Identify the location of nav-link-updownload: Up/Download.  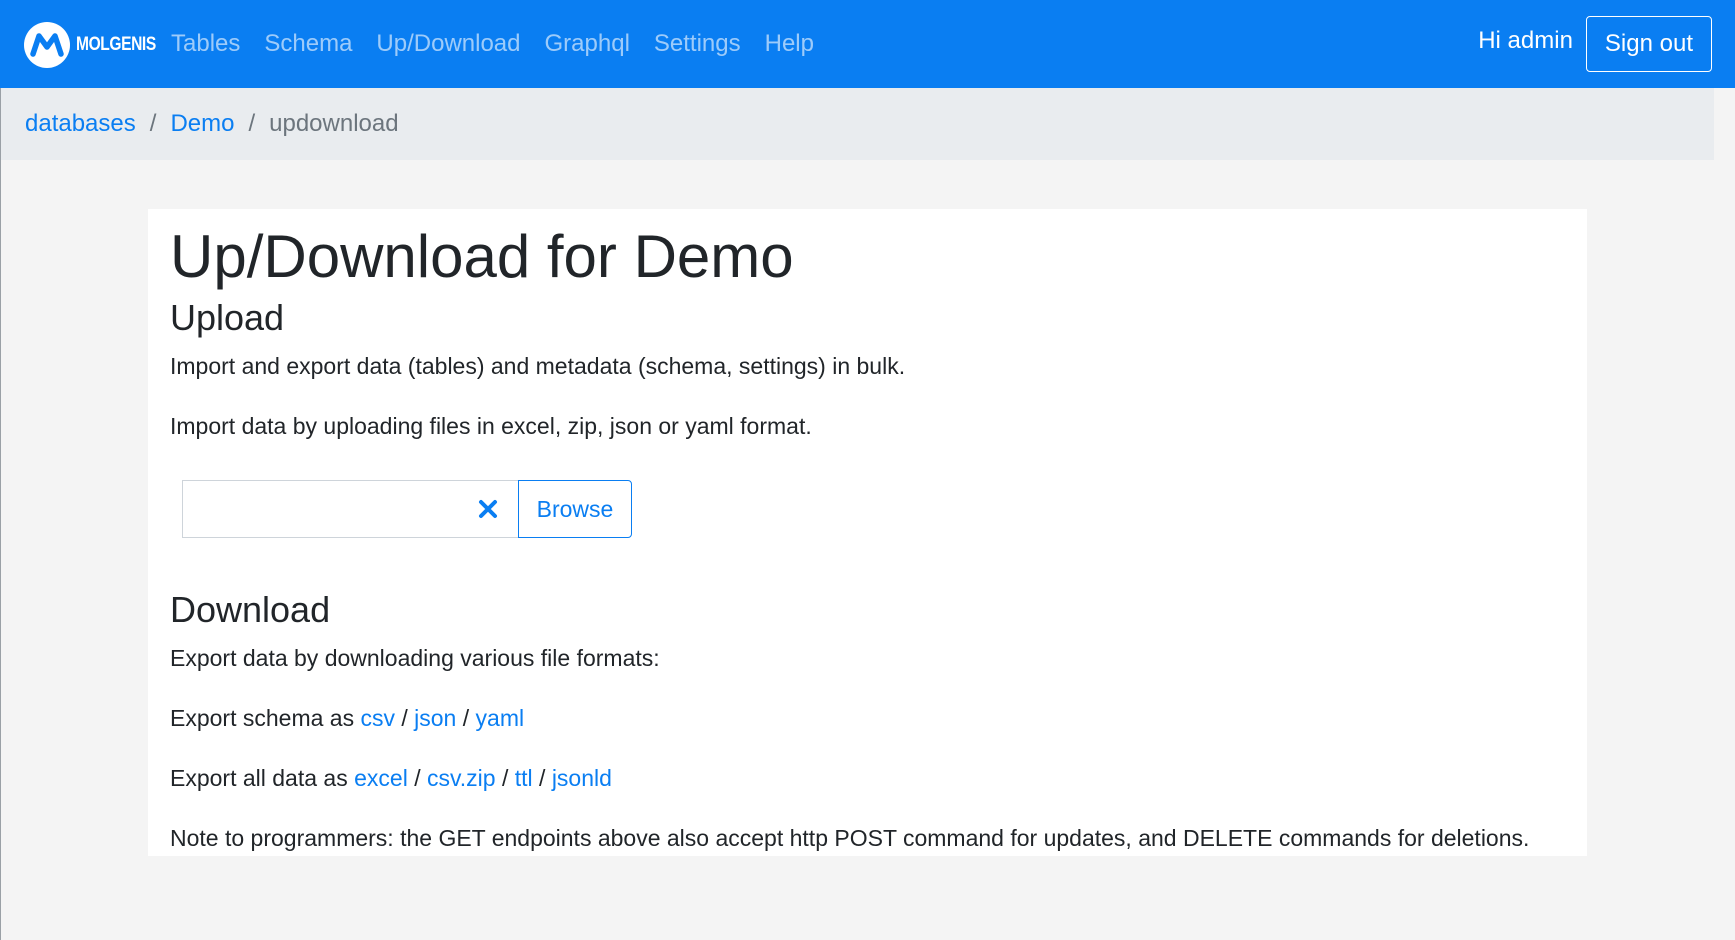
(448, 44).